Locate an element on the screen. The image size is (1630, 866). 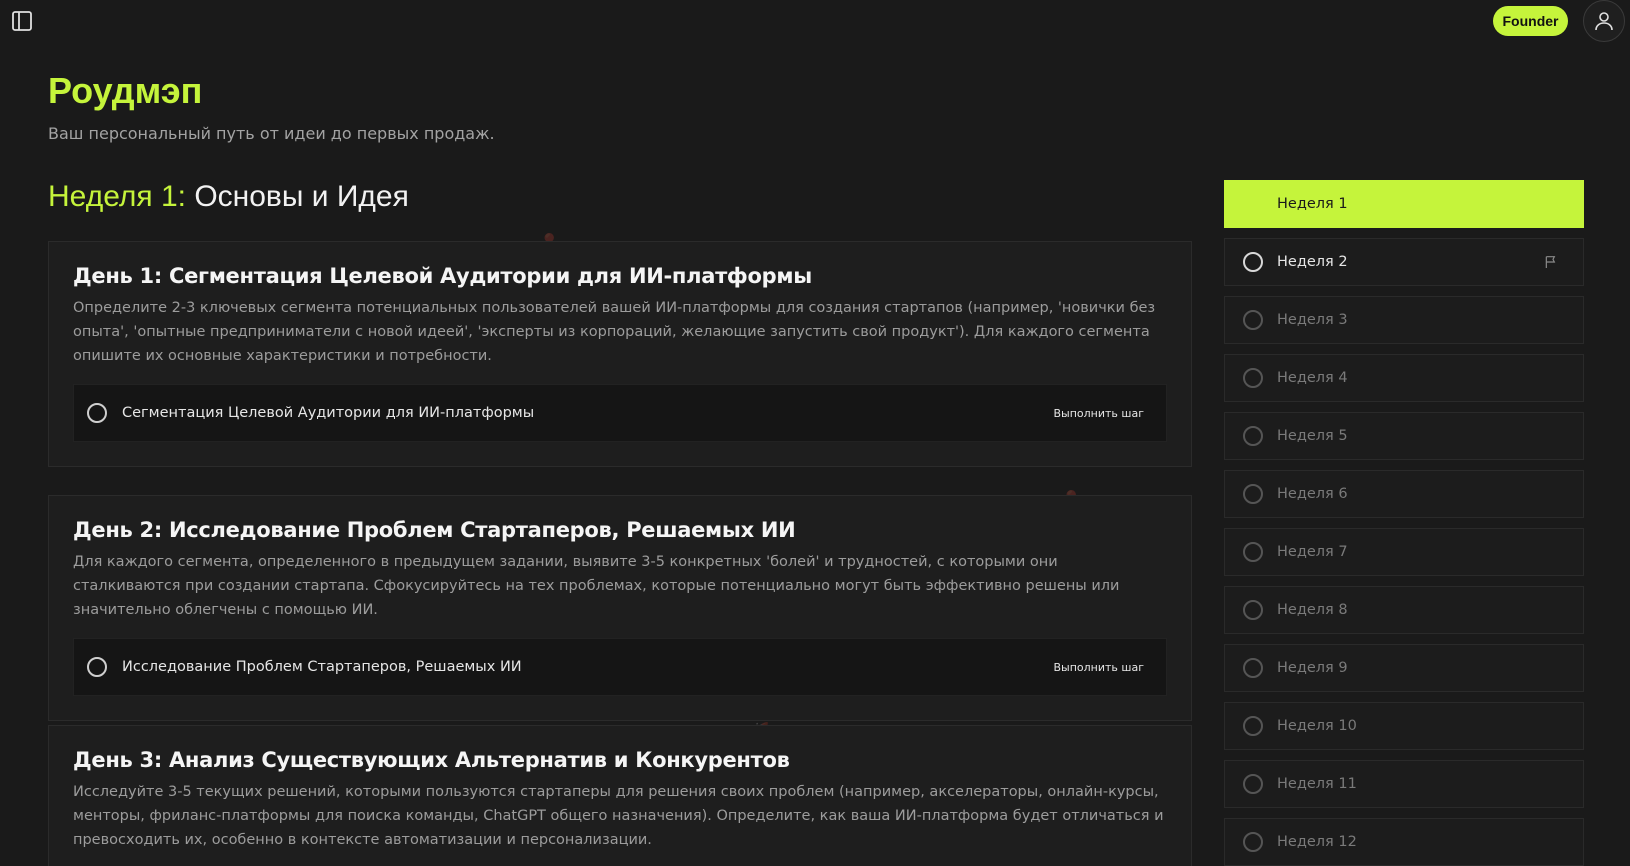
week-label: Неделя 6 is located at coordinates (1312, 494).